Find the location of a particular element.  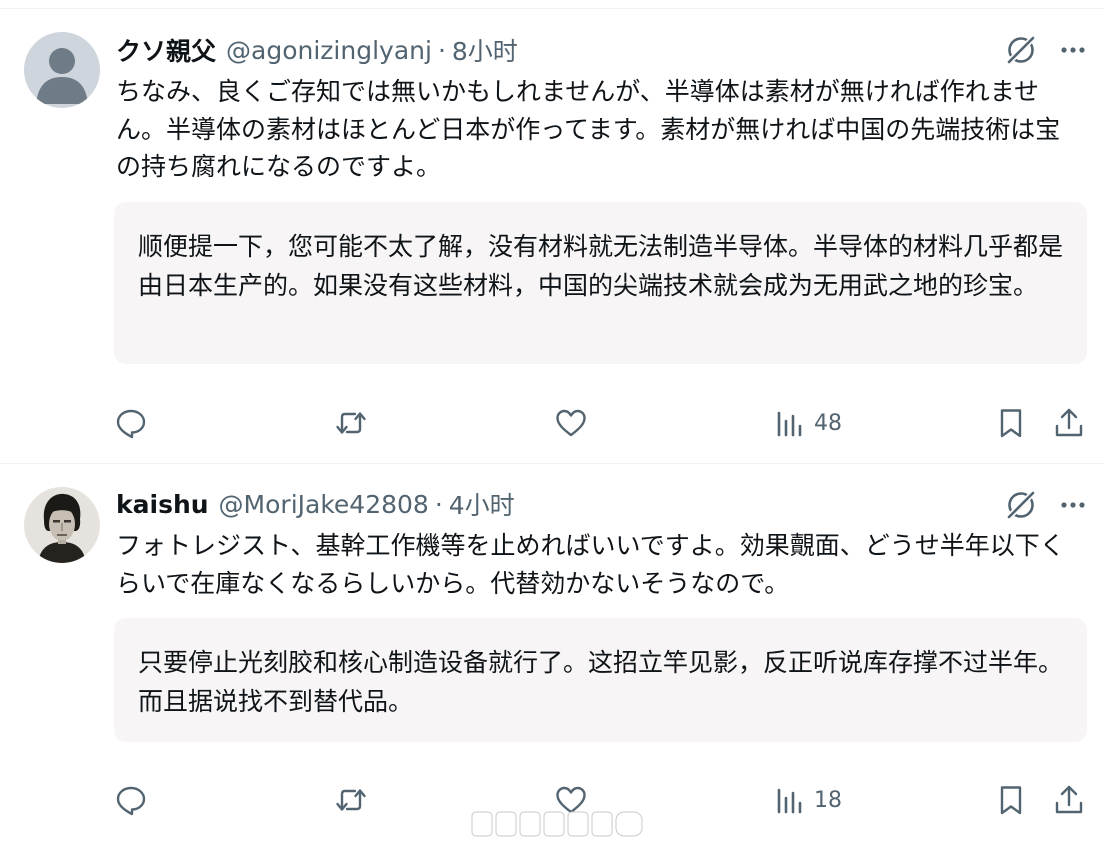

portrait-photo-icon is located at coordinates (62, 525).